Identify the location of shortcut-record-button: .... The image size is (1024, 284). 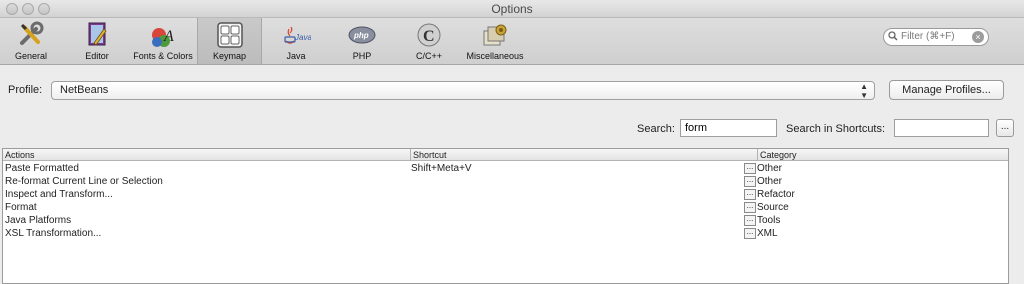
(1005, 128).